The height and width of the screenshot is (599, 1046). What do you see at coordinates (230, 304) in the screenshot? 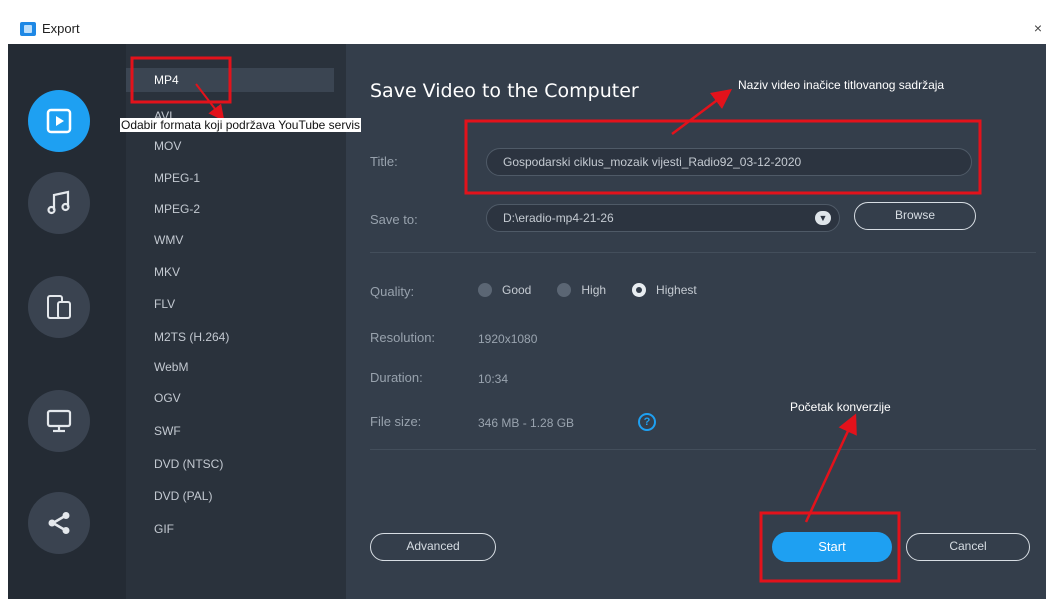
I see `format-item-flv: FLV` at bounding box center [230, 304].